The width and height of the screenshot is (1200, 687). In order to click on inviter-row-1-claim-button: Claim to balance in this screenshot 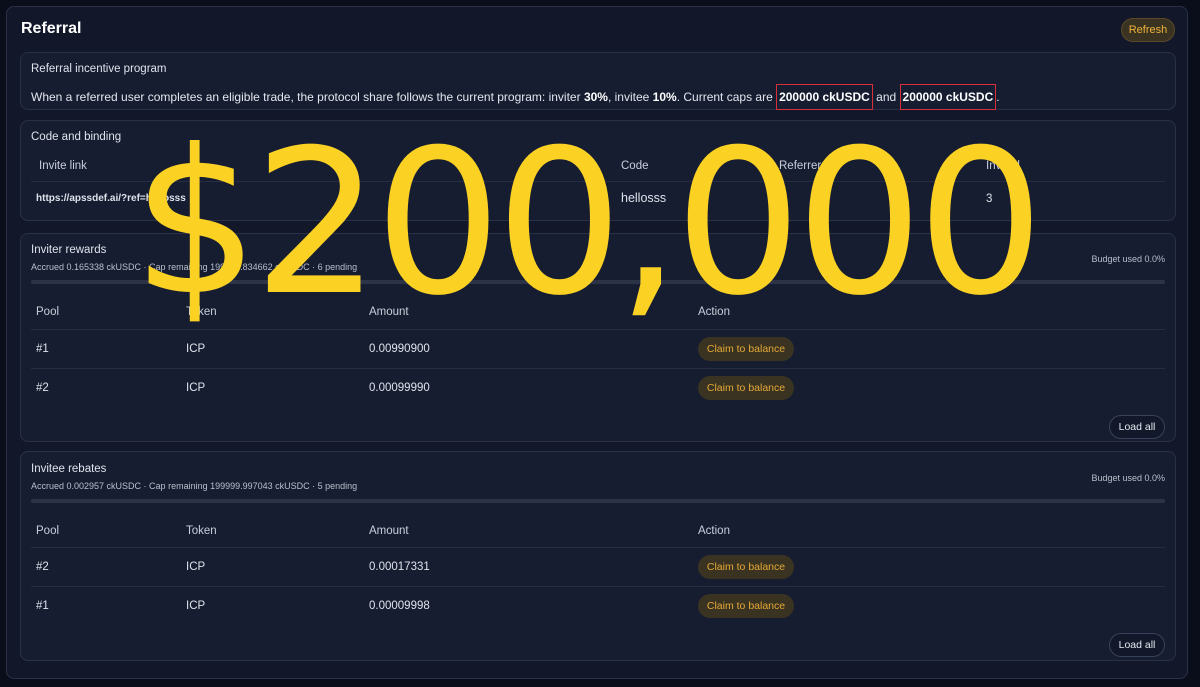, I will do `click(746, 349)`.